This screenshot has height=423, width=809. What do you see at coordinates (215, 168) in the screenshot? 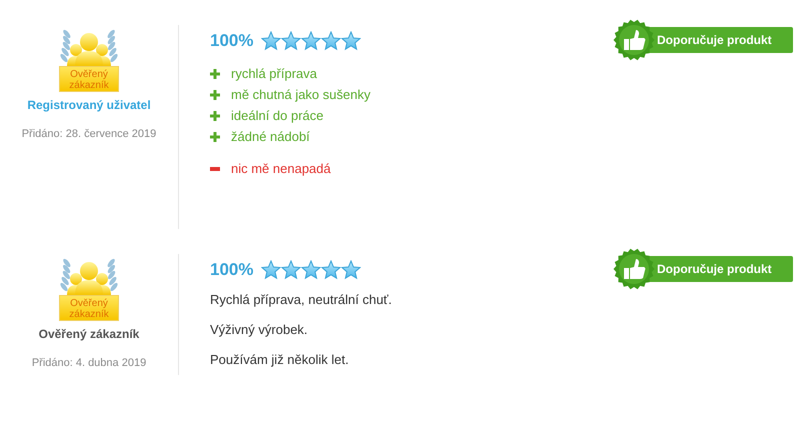
I see `minus-icon` at bounding box center [215, 168].